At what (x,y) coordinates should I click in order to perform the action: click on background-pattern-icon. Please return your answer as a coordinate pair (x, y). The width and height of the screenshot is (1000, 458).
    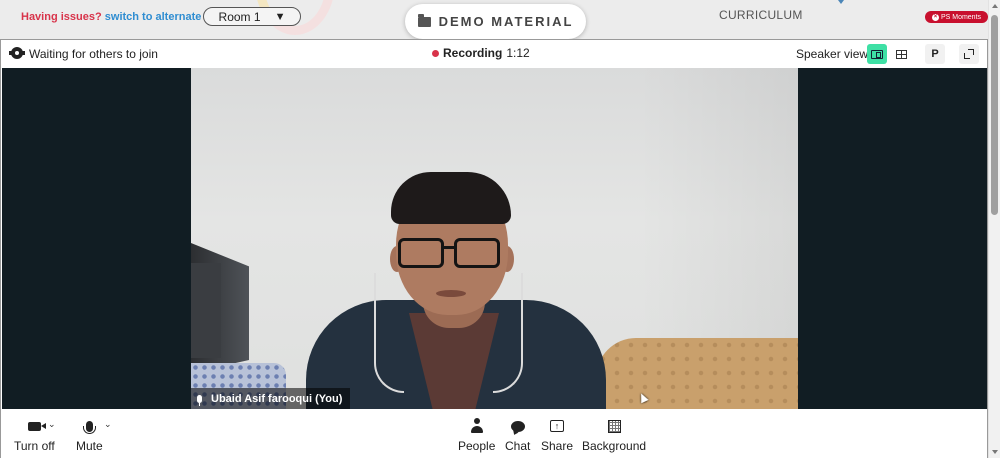
    Looking at the image, I should click on (614, 426).